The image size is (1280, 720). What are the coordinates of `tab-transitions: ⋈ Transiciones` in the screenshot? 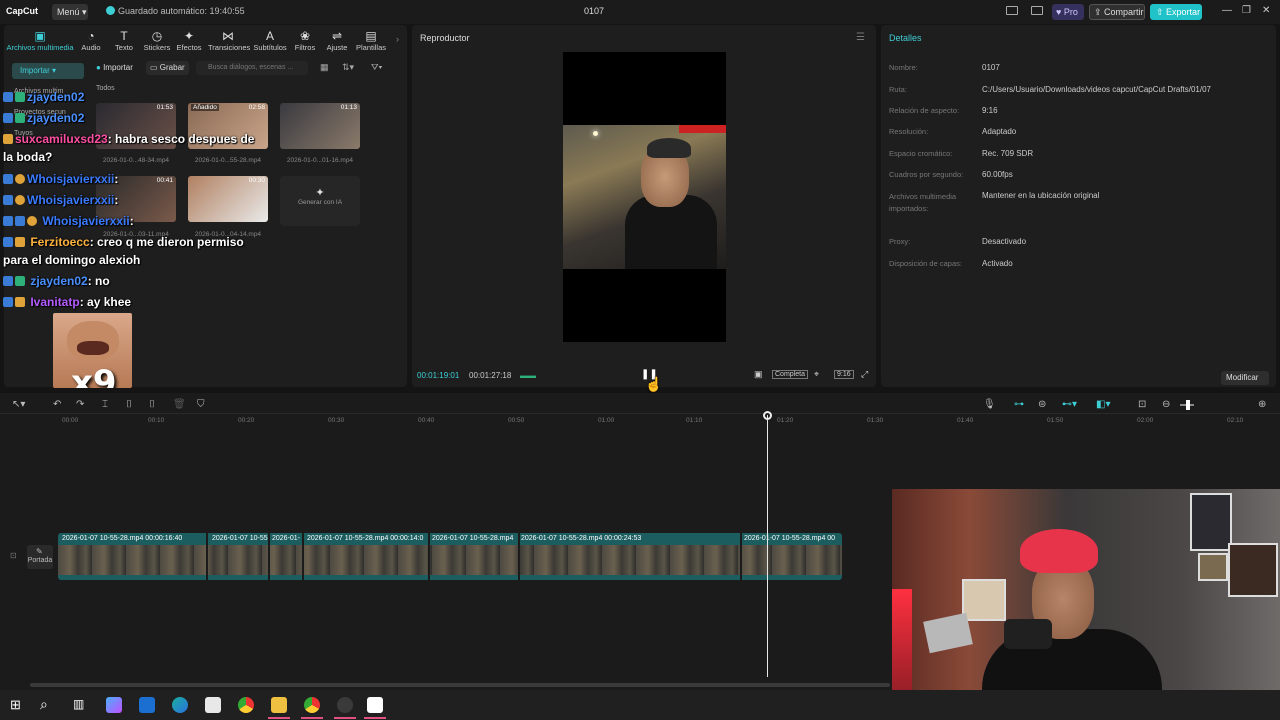 It's located at (229, 40).